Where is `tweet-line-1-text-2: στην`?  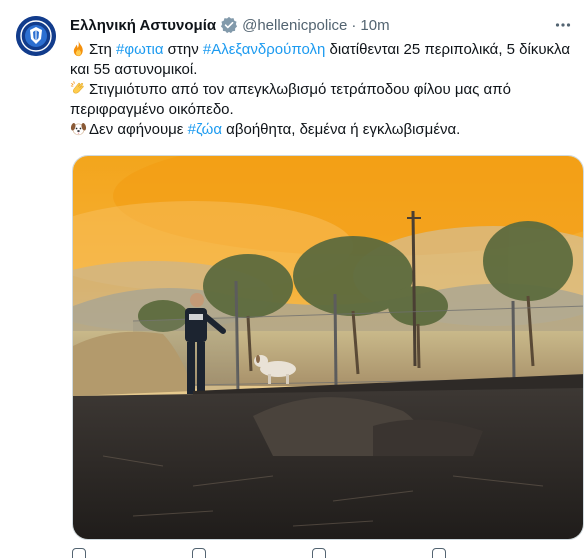
tweet-line-1-text-2: στην is located at coordinates (183, 49).